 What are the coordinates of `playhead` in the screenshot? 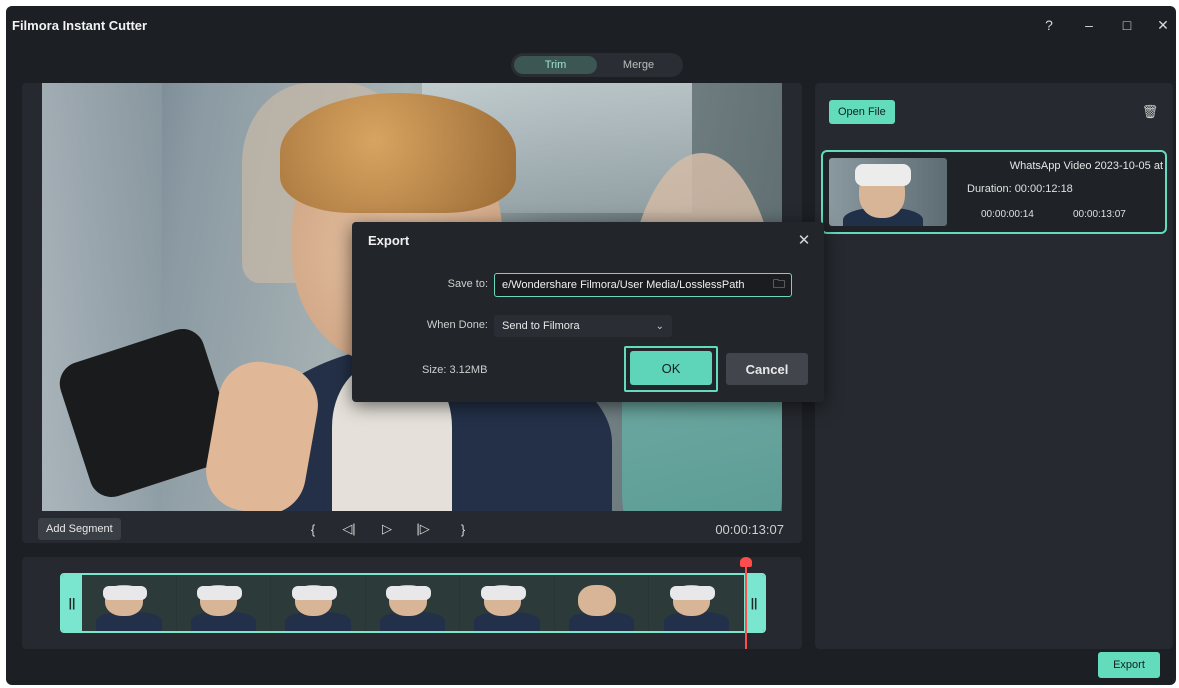 It's located at (746, 603).